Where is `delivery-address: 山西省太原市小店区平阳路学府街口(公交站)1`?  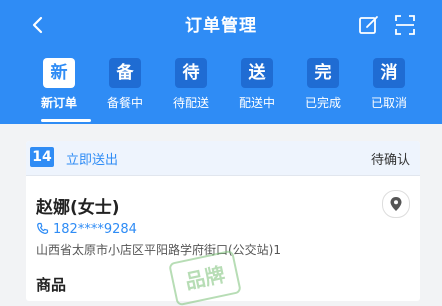 delivery-address: 山西省太原市小店区平阳路学府街口(公交站)1 is located at coordinates (158, 250).